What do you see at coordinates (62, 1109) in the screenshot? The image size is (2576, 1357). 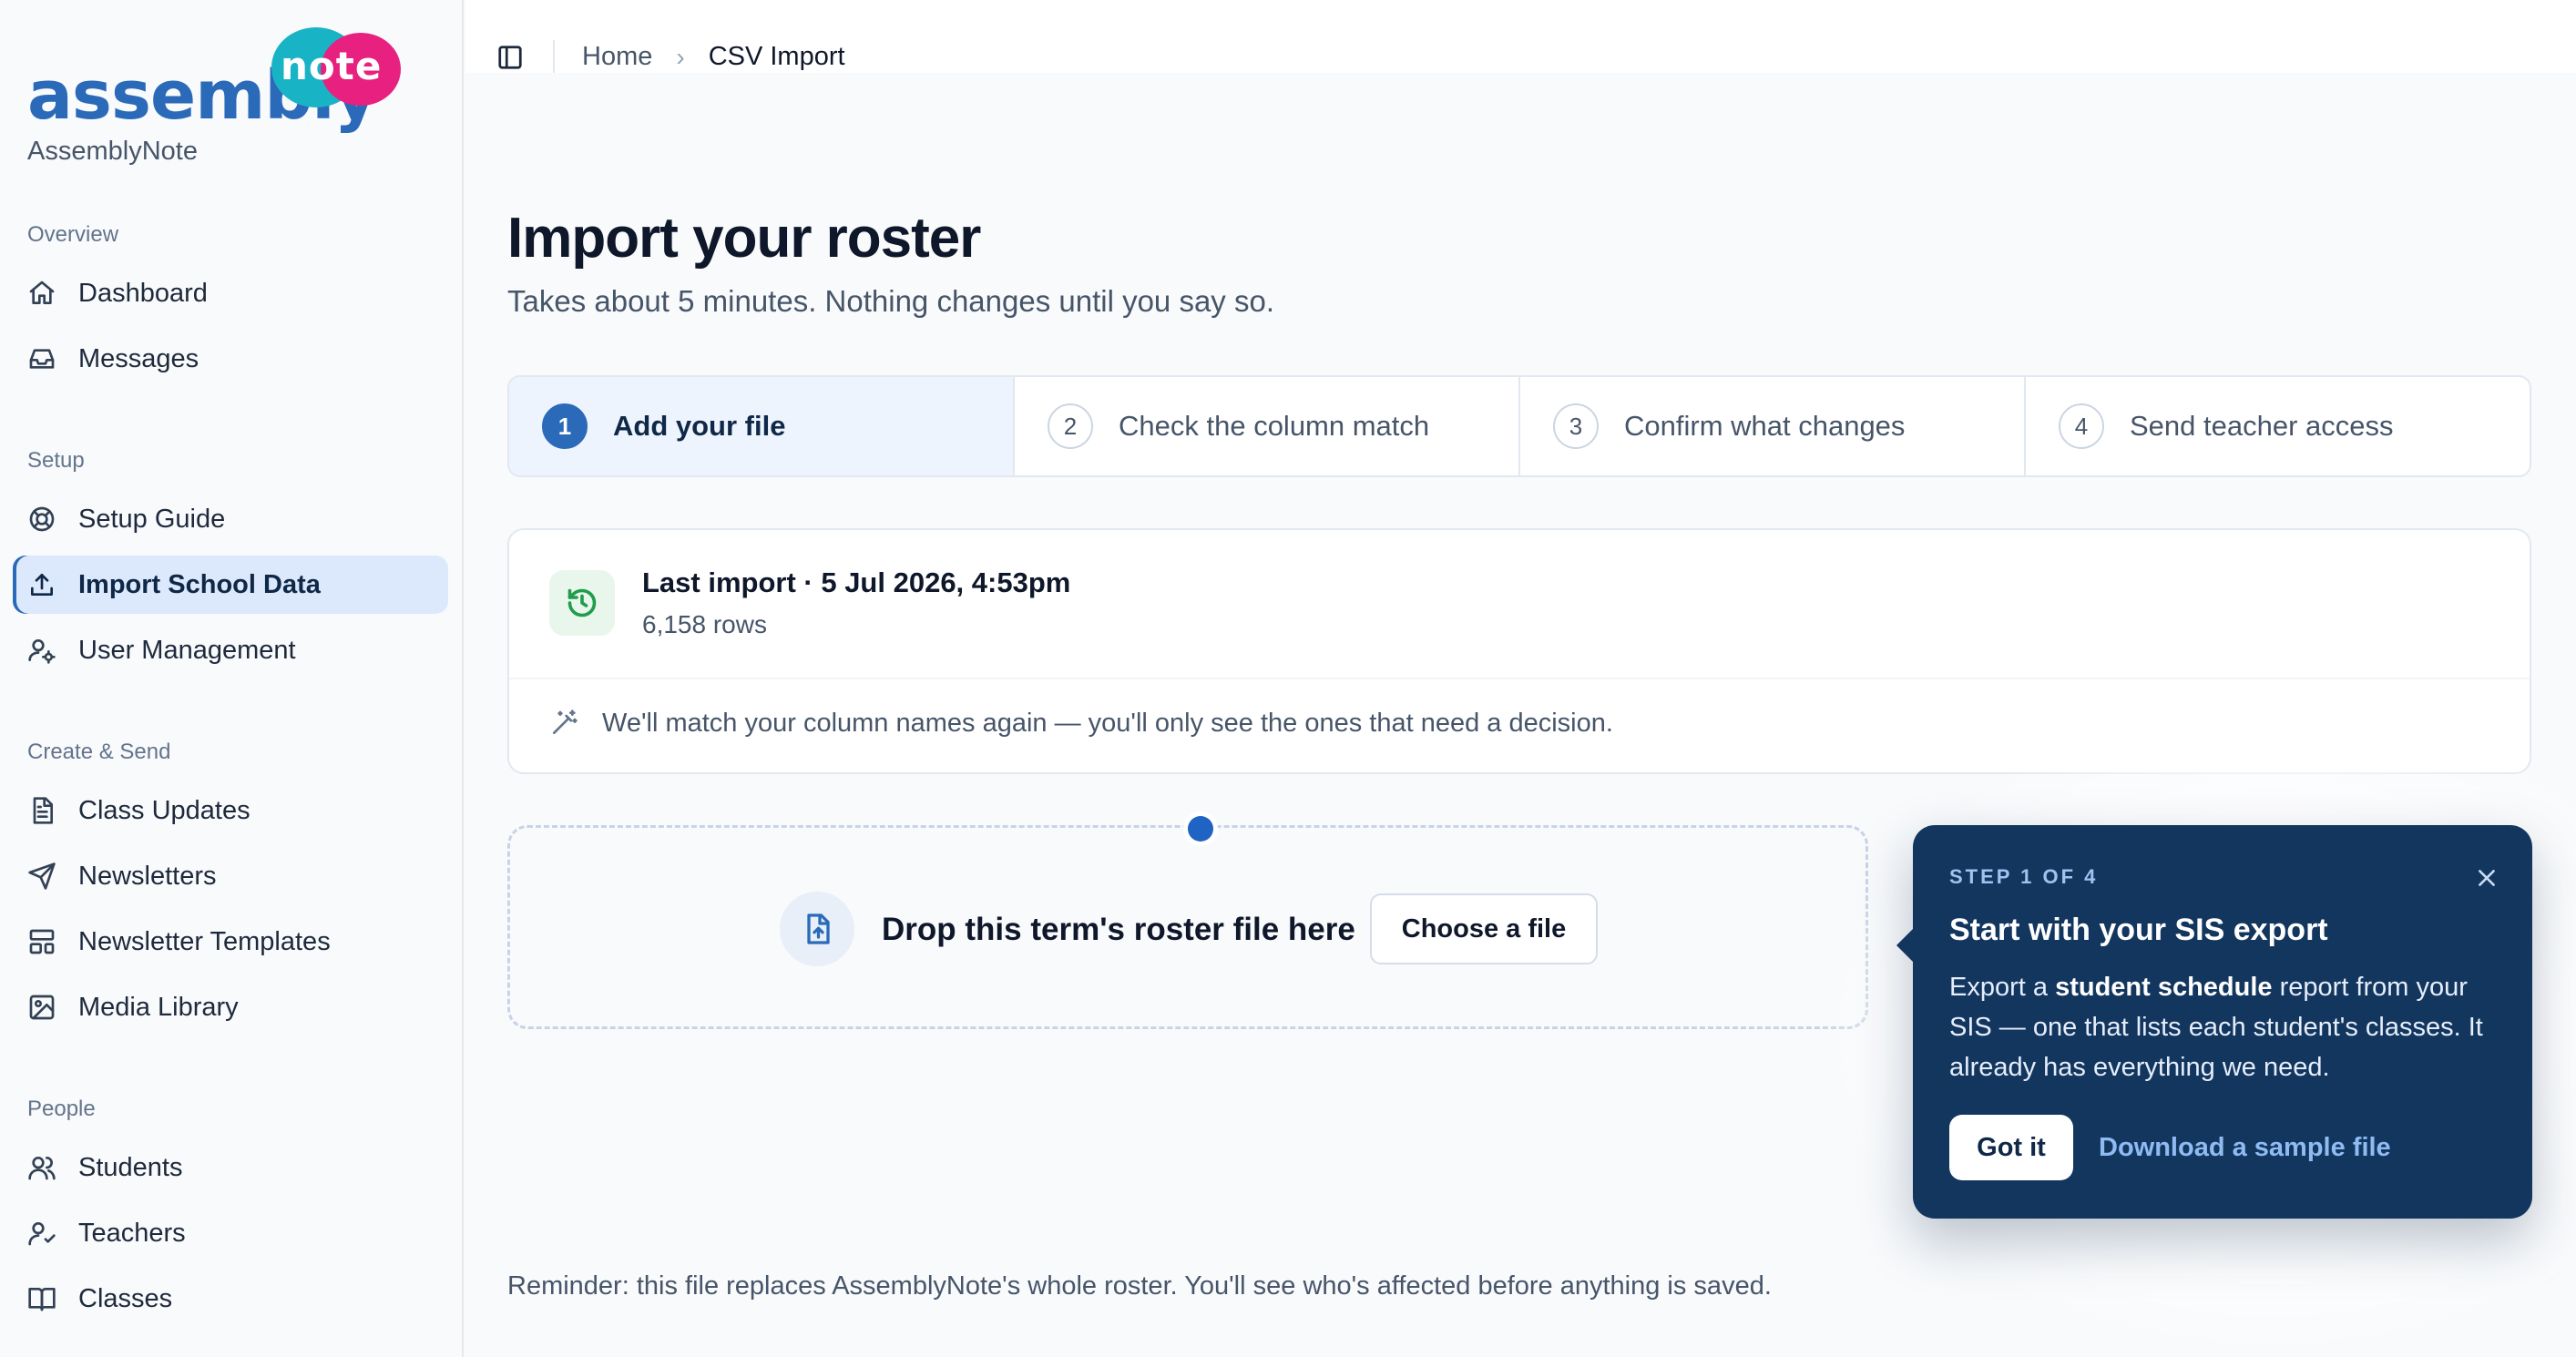 I see `nav-section-people: People` at bounding box center [62, 1109].